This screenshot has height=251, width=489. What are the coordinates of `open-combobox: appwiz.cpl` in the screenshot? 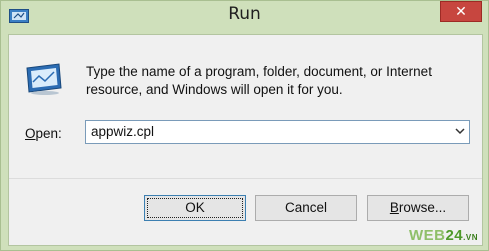 It's located at (277, 132).